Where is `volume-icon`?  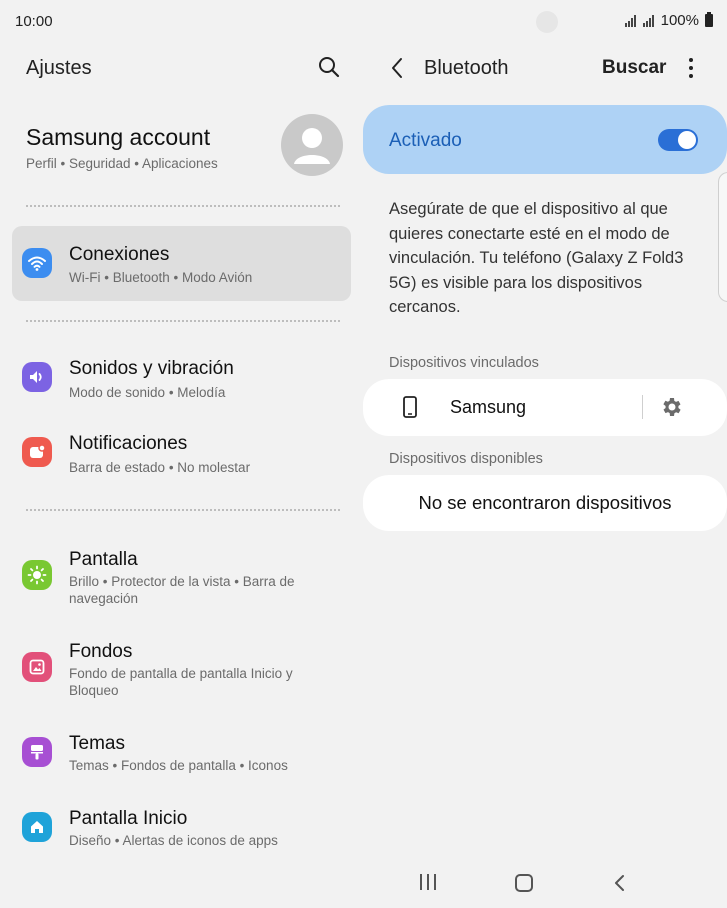 volume-icon is located at coordinates (37, 377).